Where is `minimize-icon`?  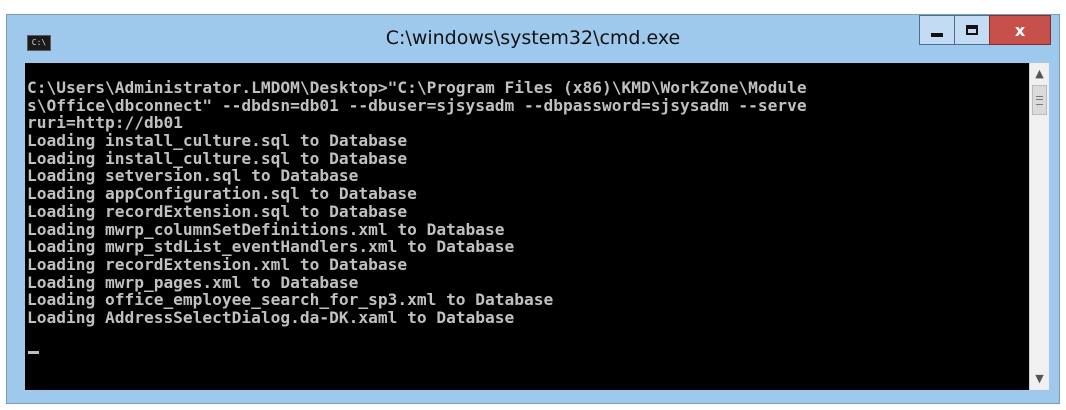 minimize-icon is located at coordinates (937, 35).